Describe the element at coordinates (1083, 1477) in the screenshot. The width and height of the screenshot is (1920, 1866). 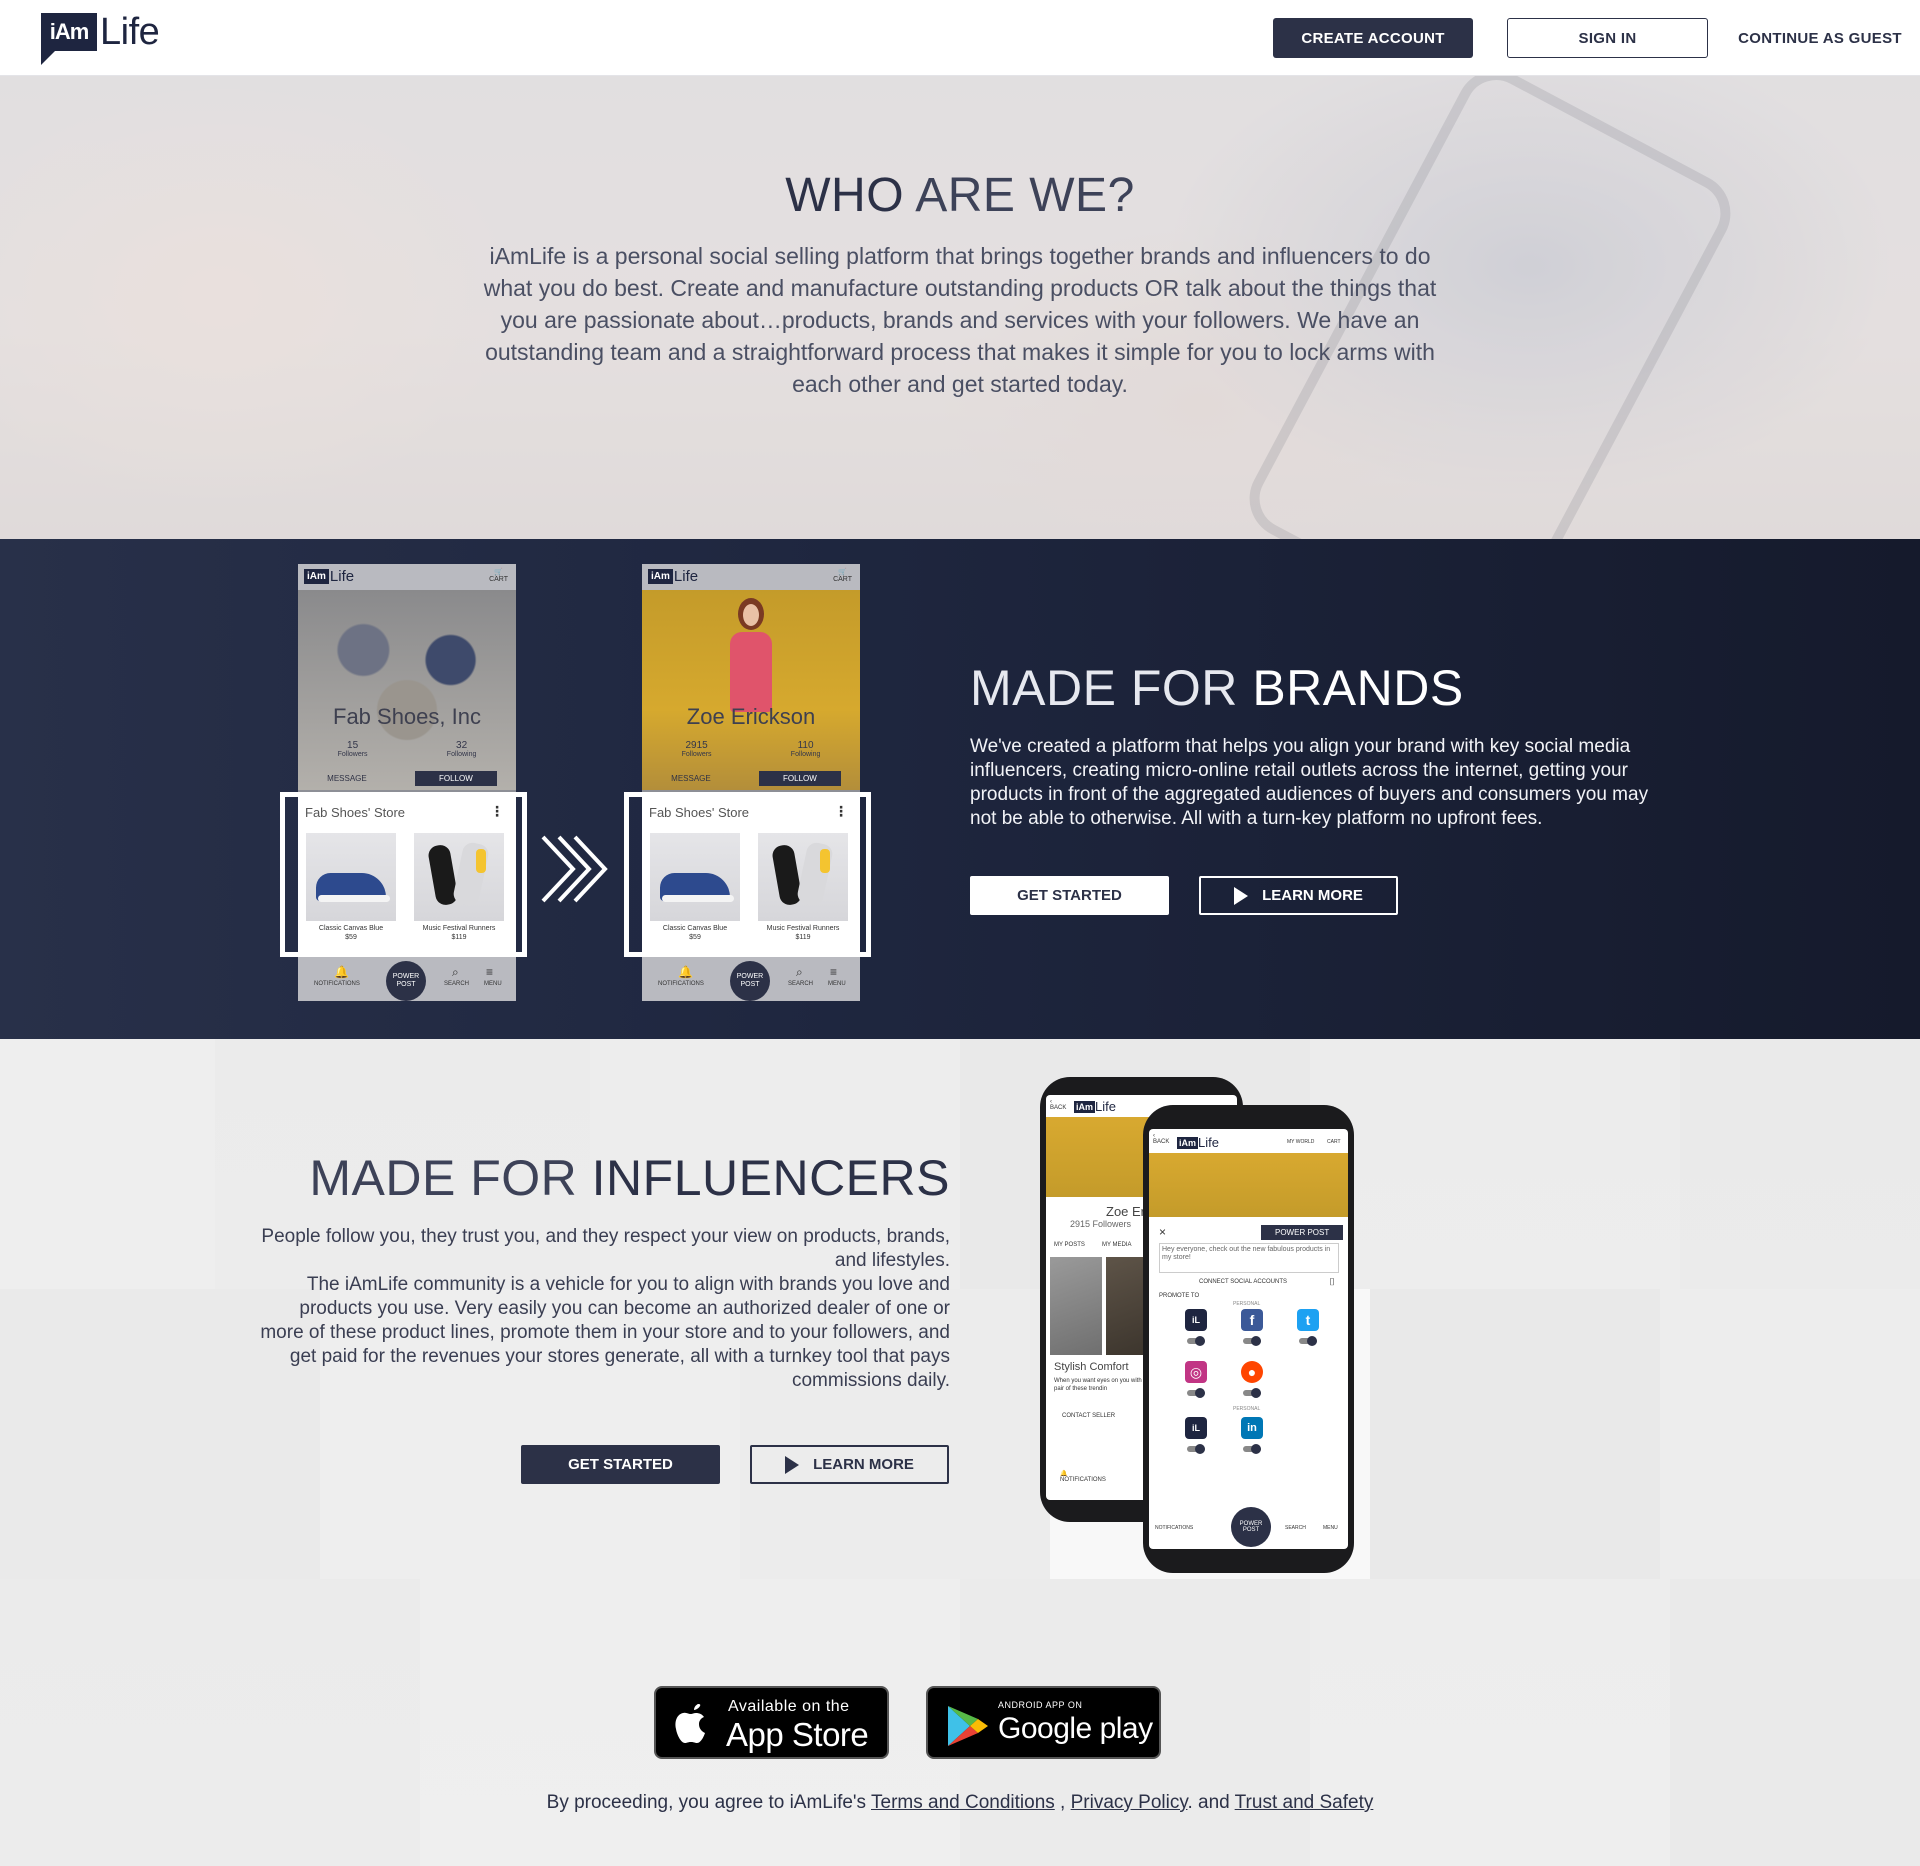
I see `bell-icon: 🔔 NOTIFICATIONS` at that location.